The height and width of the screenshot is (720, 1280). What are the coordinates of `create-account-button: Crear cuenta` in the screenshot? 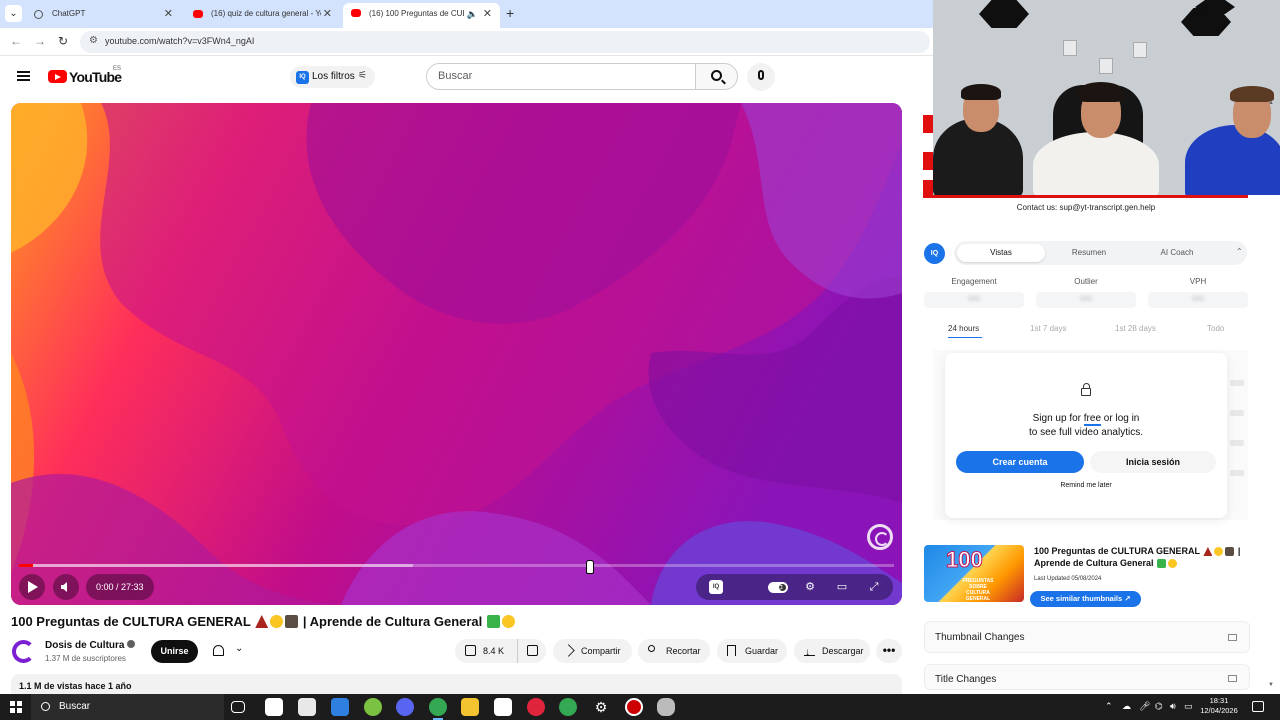 It's located at (1020, 462).